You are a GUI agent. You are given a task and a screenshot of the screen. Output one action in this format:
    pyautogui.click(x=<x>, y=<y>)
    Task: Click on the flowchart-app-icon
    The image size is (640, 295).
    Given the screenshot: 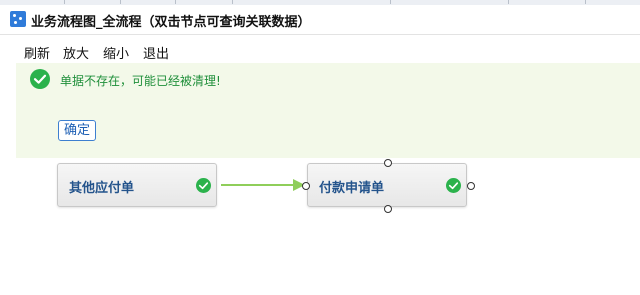 What is the action you would take?
    pyautogui.click(x=18, y=19)
    